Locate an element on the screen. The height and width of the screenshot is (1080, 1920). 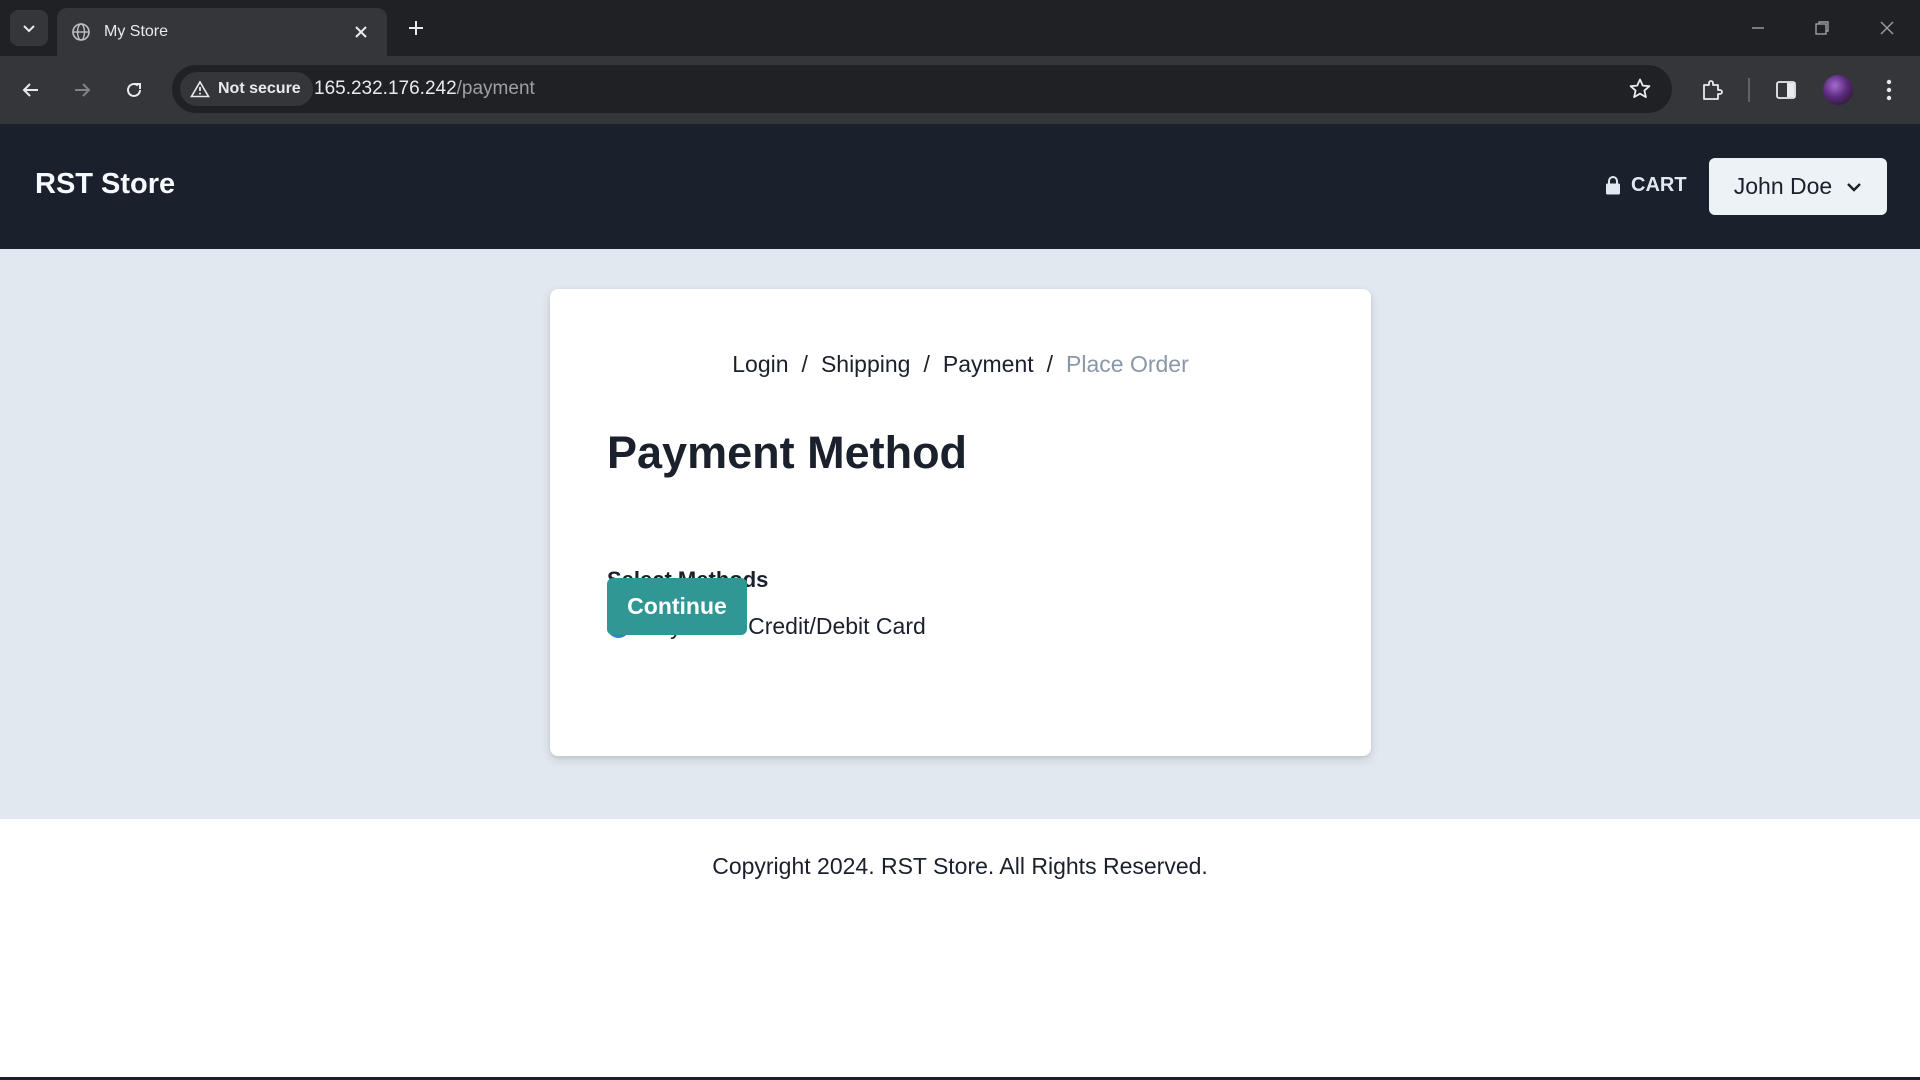
close-window-button is located at coordinates (1887, 28).